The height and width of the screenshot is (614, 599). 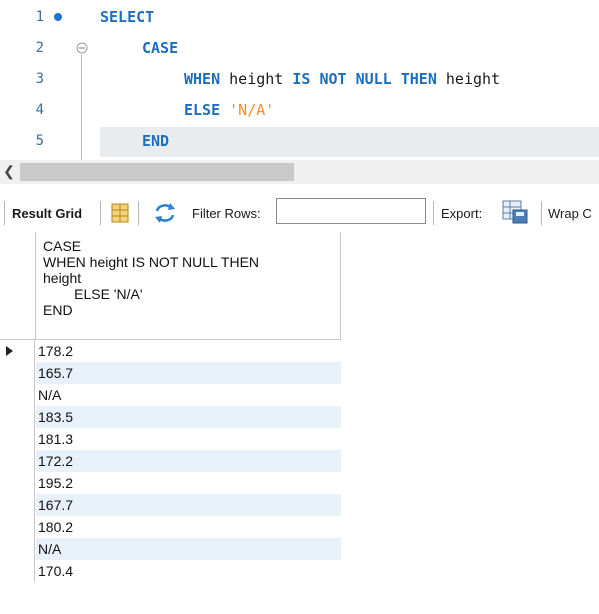 What do you see at coordinates (56, 505) in the screenshot?
I see `cell-value: 167.7` at bounding box center [56, 505].